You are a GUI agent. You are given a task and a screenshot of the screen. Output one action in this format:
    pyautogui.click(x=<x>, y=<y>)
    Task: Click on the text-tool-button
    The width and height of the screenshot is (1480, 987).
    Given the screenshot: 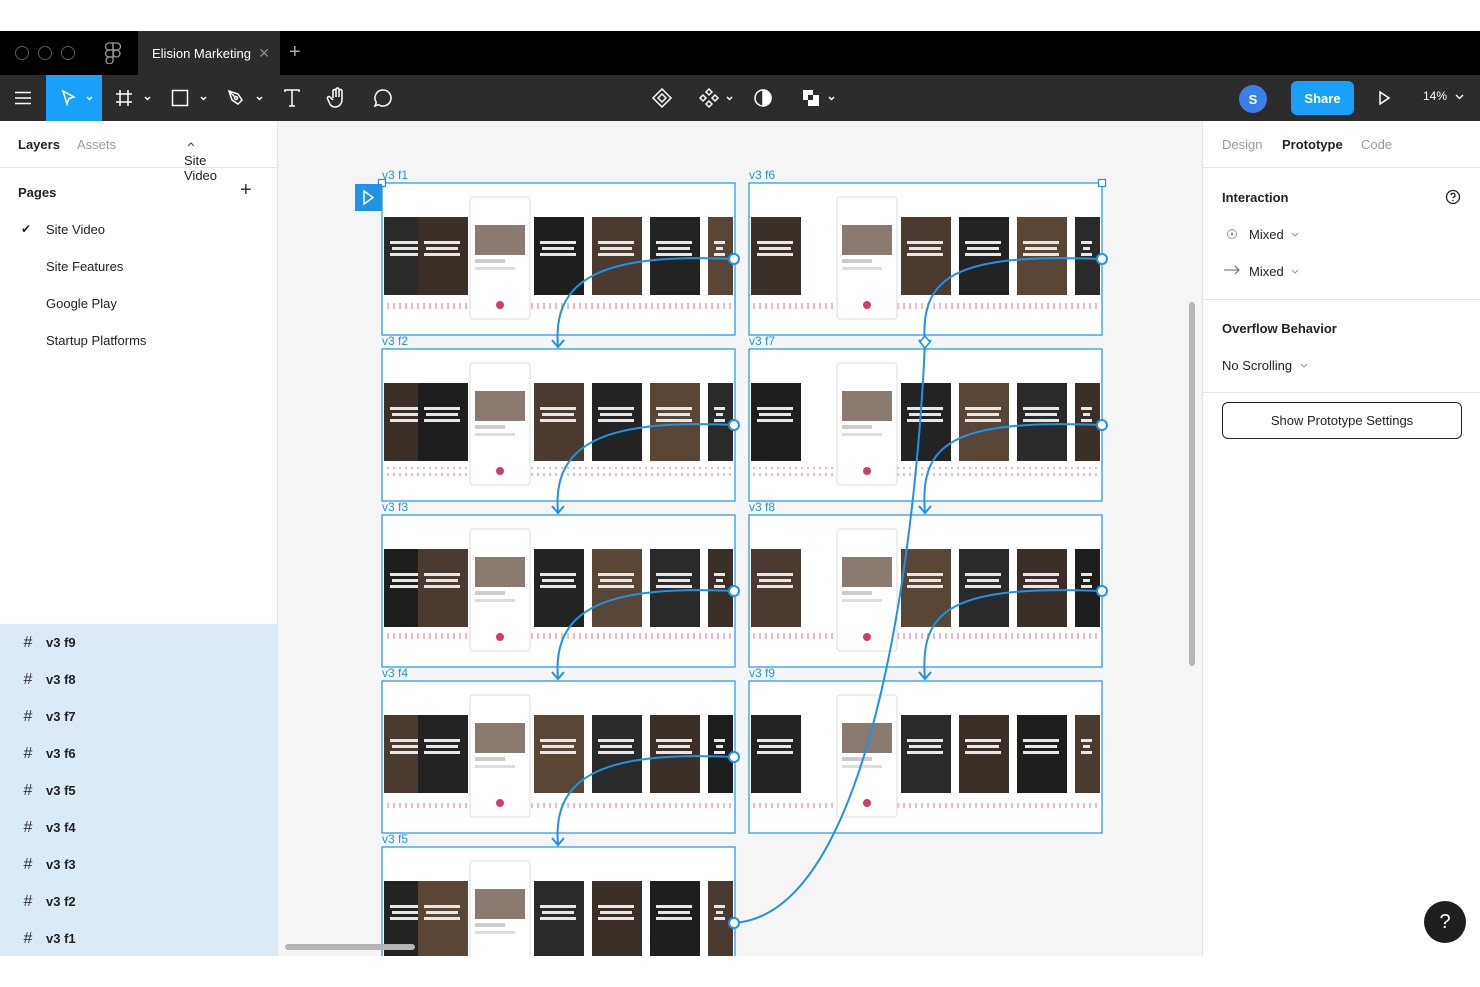 What is the action you would take?
    pyautogui.click(x=292, y=98)
    